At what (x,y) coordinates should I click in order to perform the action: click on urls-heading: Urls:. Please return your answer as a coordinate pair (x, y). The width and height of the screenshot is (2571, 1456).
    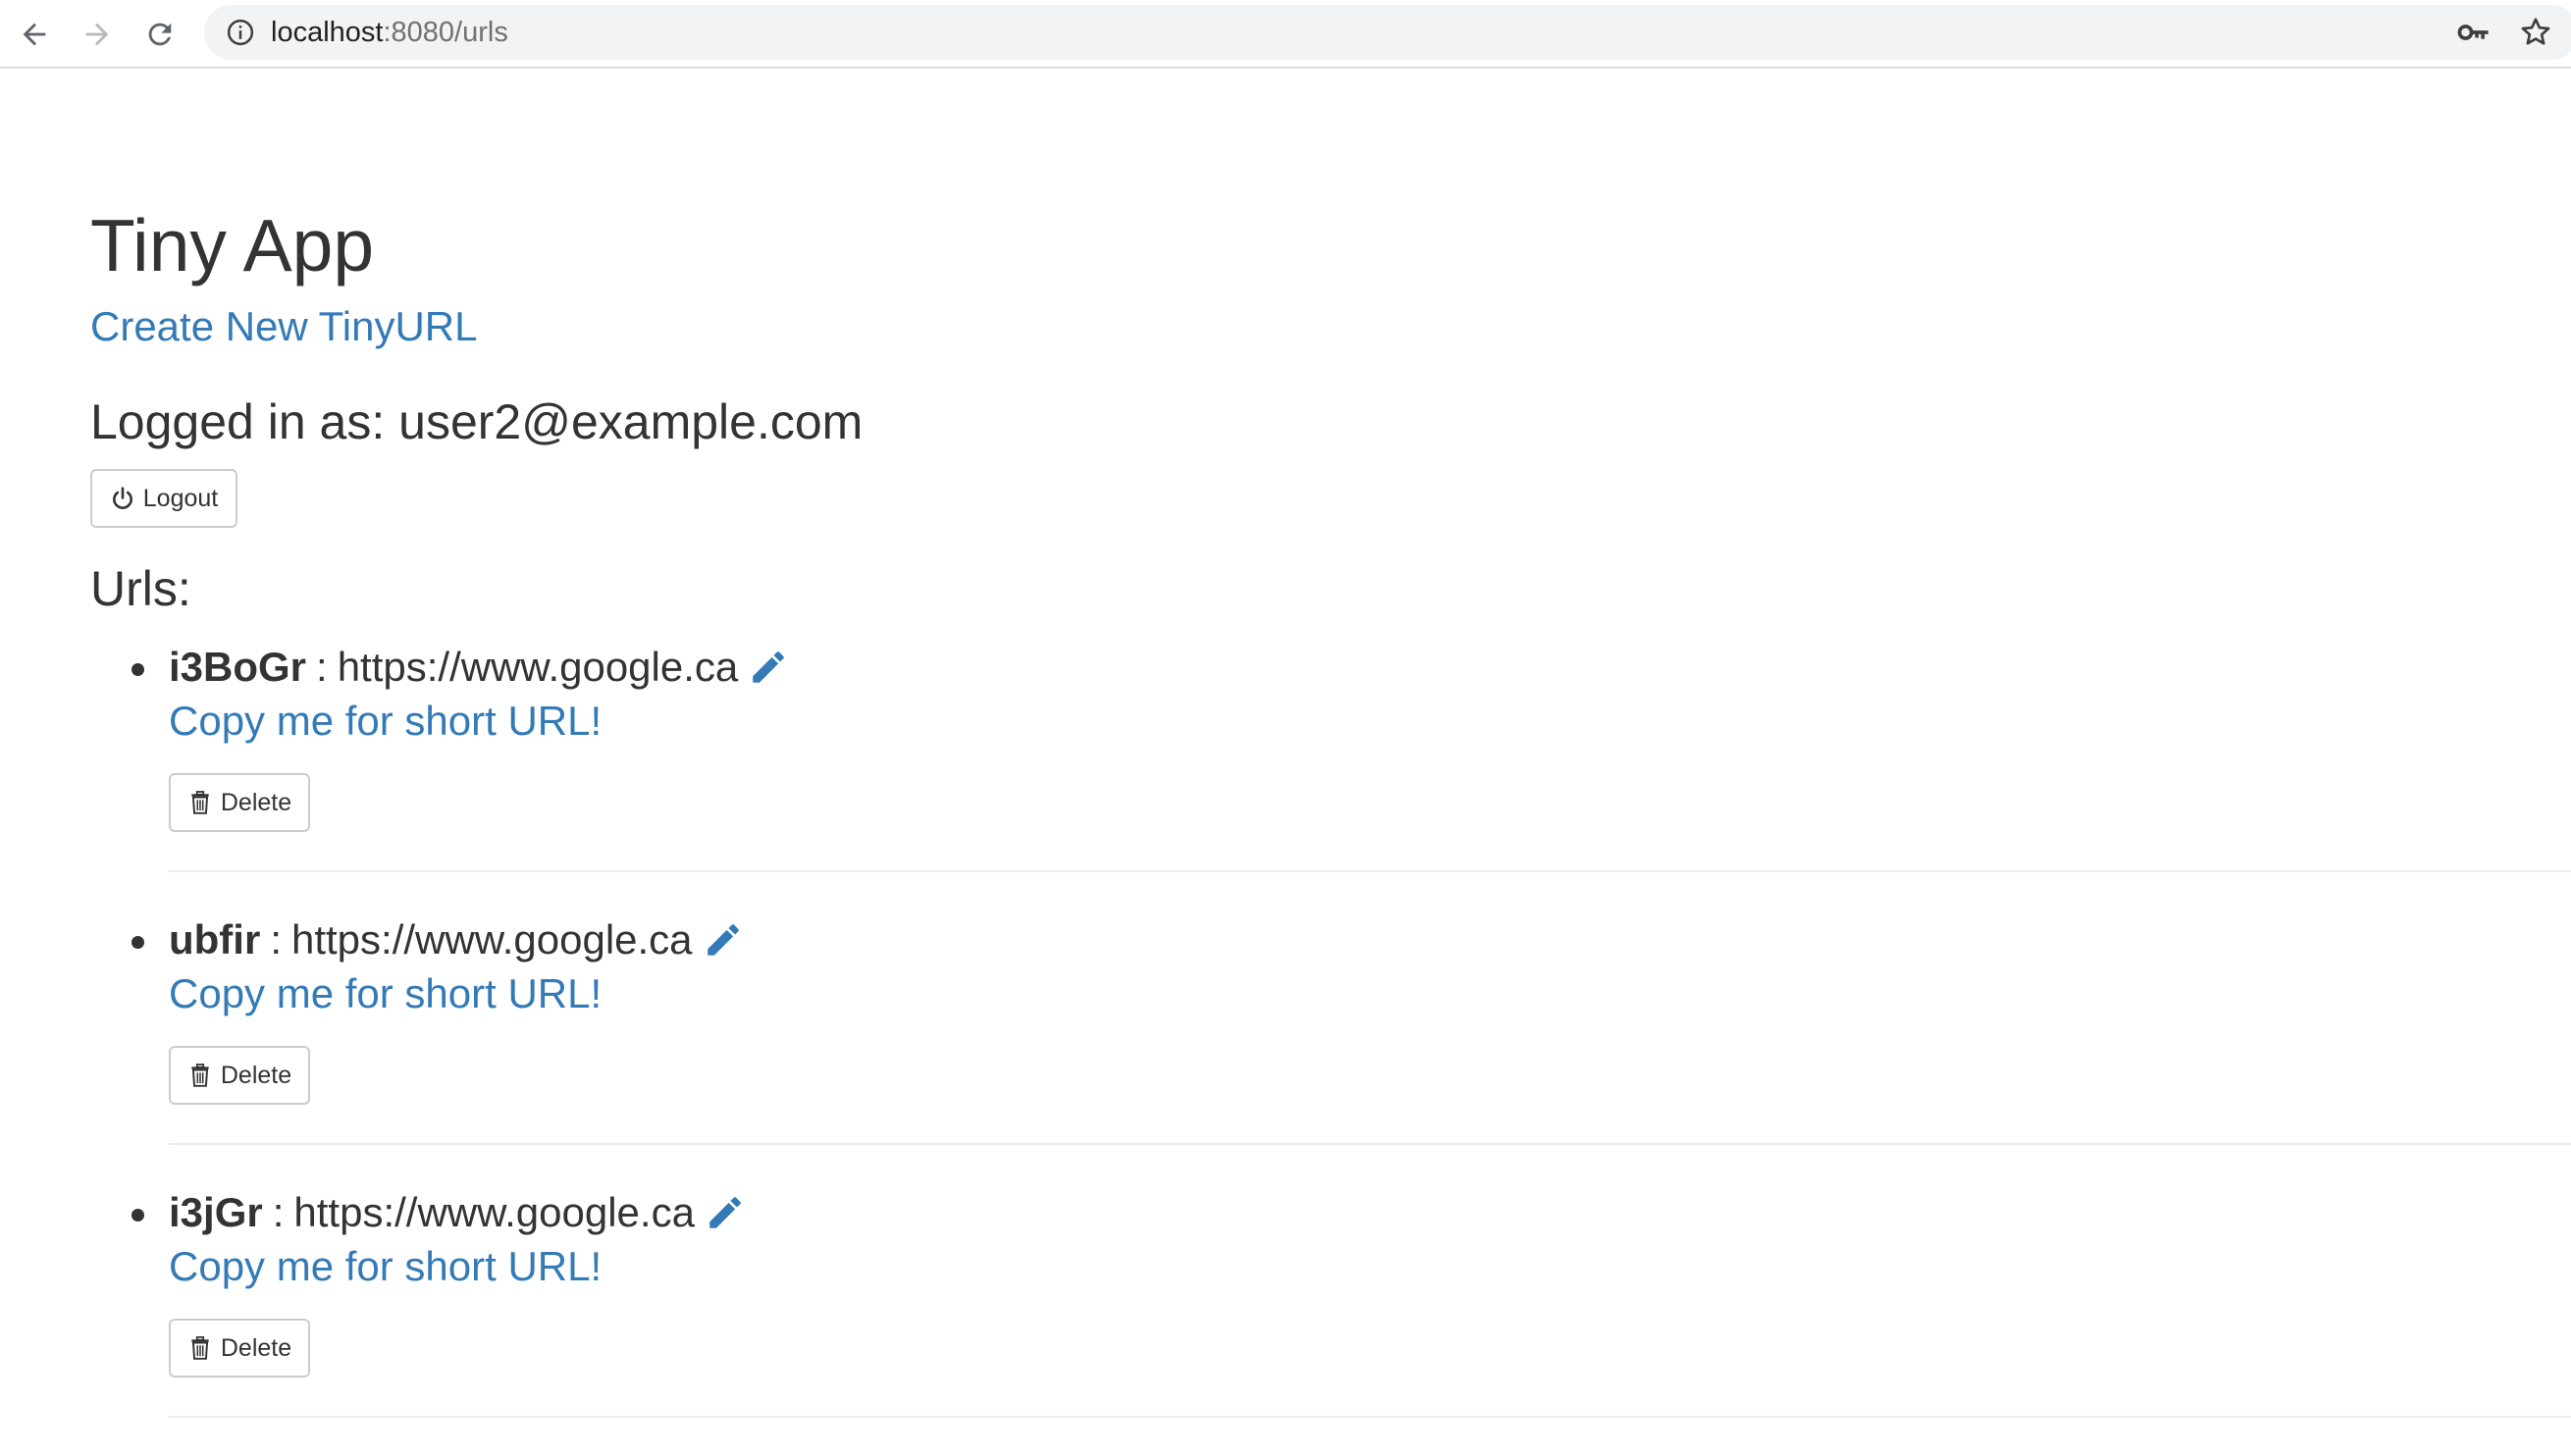
    Looking at the image, I should click on (140, 588).